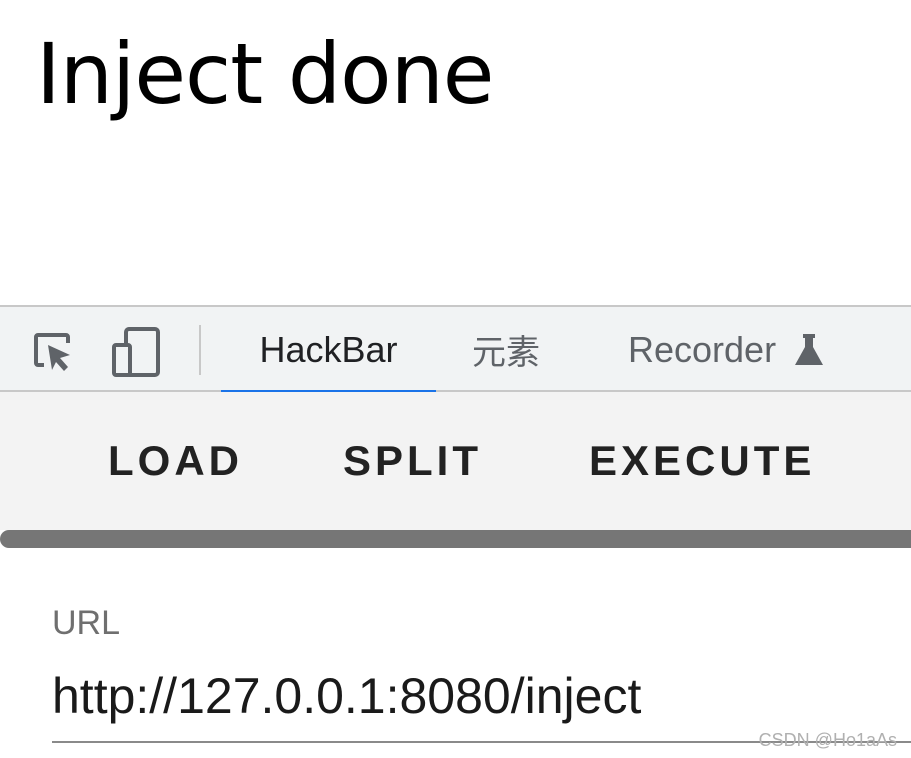 The height and width of the screenshot is (758, 911). I want to click on tab-hackbar-label: HackBar, so click(328, 349).